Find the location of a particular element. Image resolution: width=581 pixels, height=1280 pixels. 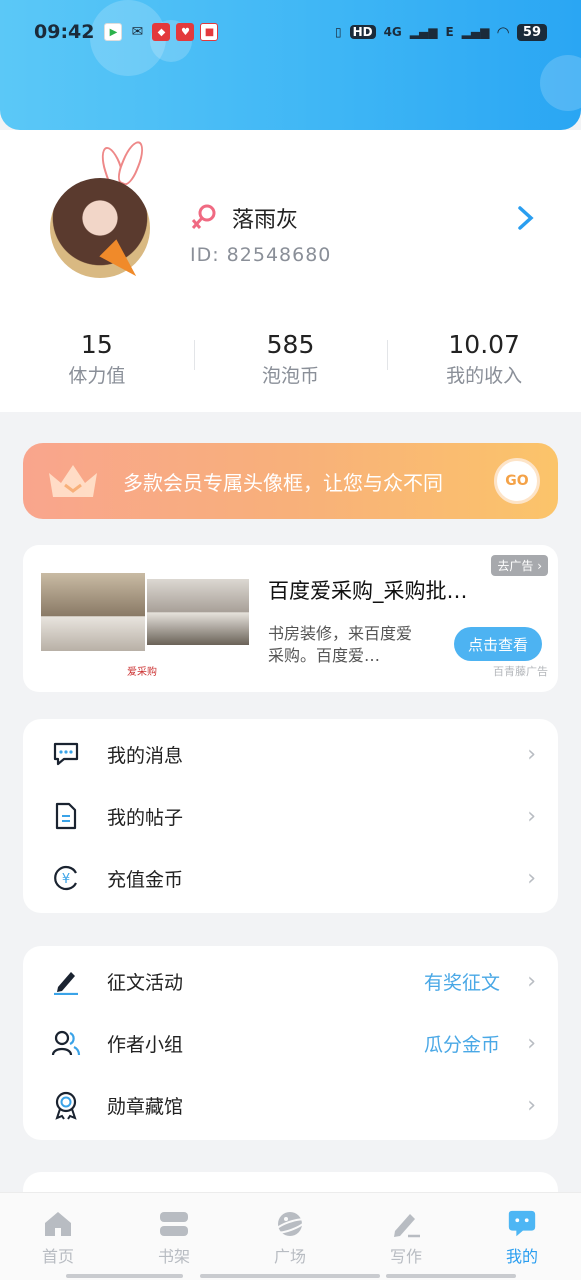

planet-icon is located at coordinates (290, 1224).